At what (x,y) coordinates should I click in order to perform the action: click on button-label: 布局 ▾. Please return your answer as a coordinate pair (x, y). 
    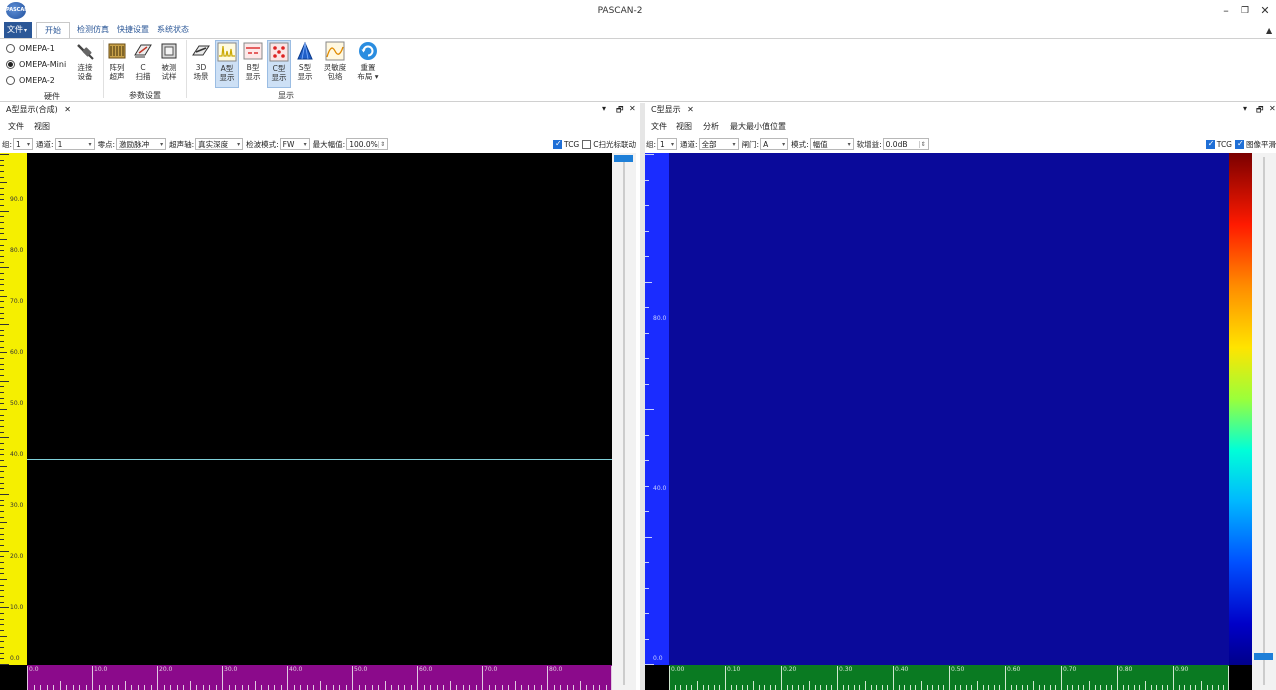
    Looking at the image, I should click on (368, 76).